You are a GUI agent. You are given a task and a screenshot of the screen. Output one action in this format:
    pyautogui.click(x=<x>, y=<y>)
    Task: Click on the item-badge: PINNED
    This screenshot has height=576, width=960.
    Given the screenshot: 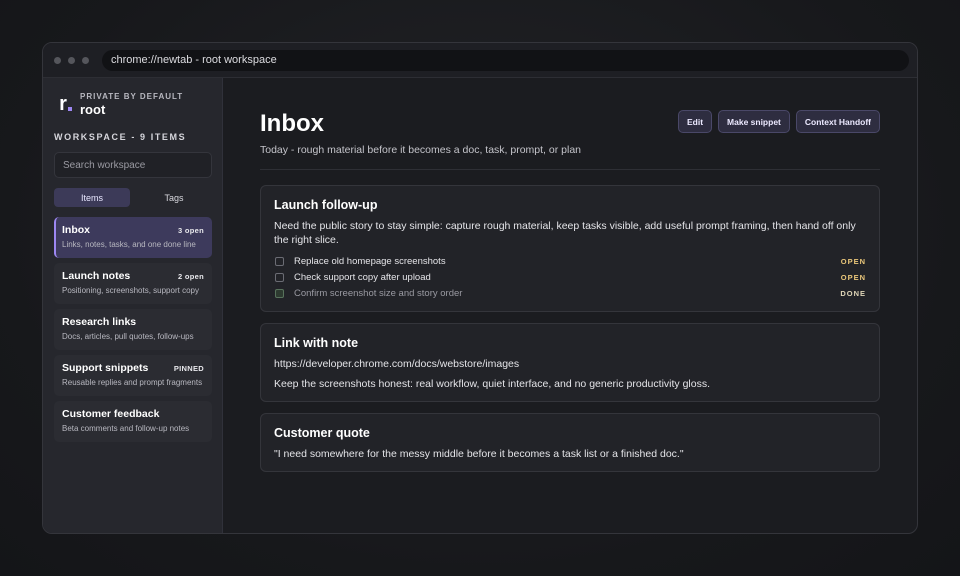 What is the action you would take?
    pyautogui.click(x=188, y=368)
    